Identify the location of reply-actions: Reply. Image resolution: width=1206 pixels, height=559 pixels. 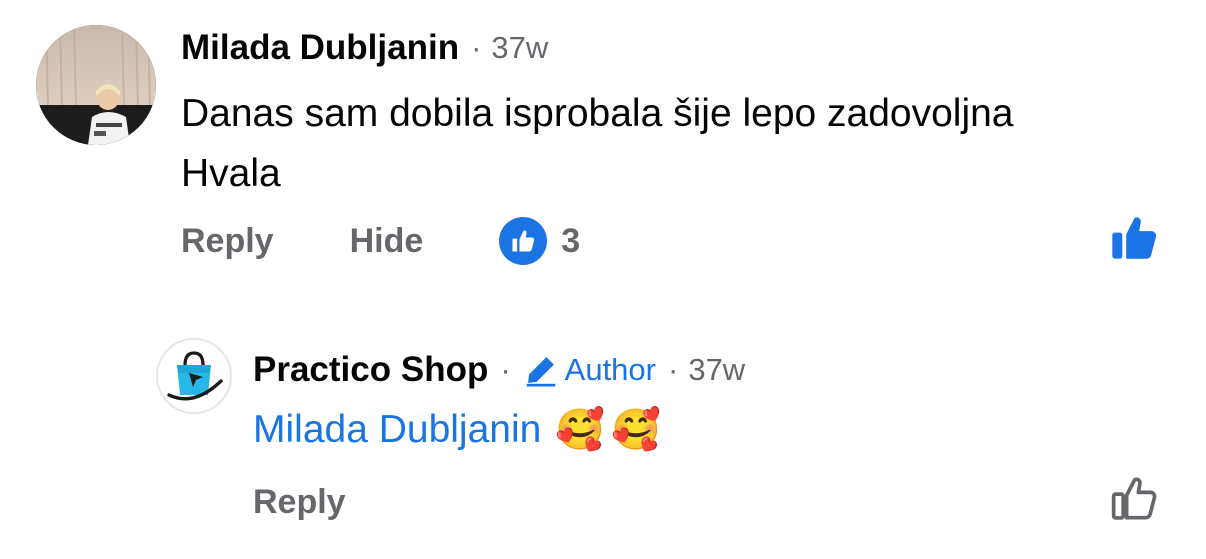
(299, 502).